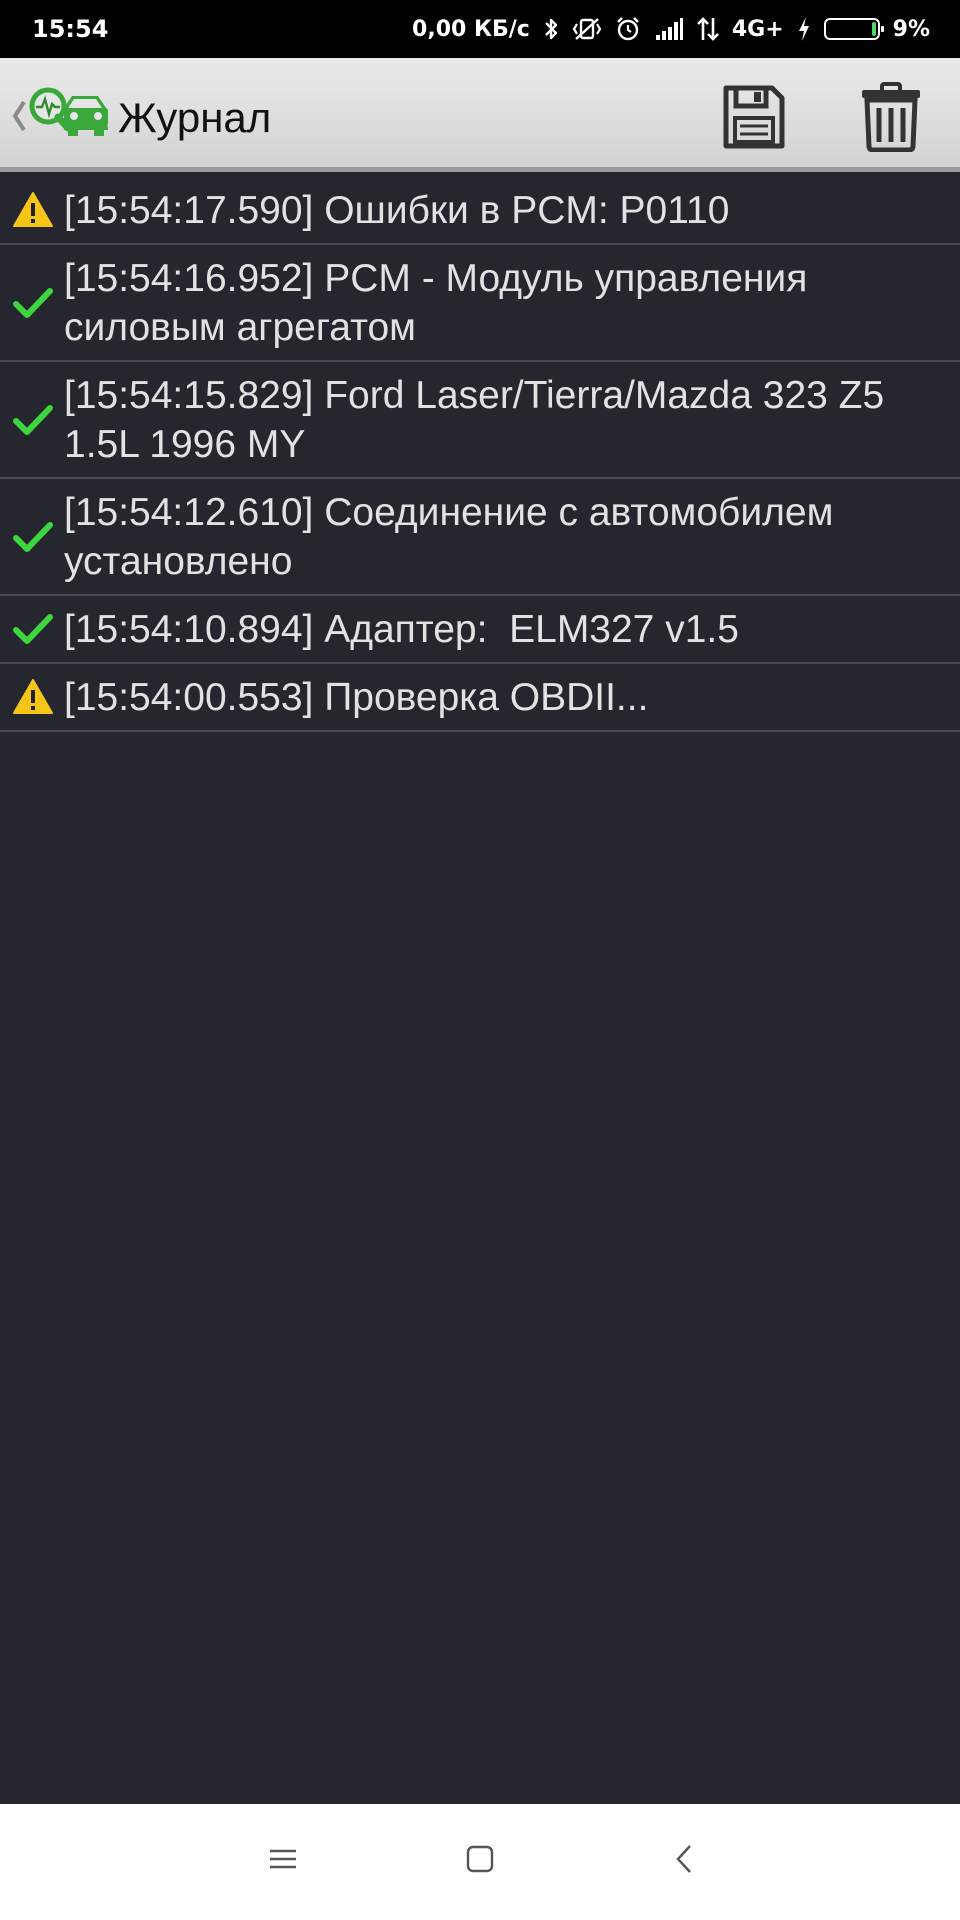 The image size is (960, 1920). I want to click on status-indicators: 0,00 КБ/с 4G+ 9%, so click(671, 29).